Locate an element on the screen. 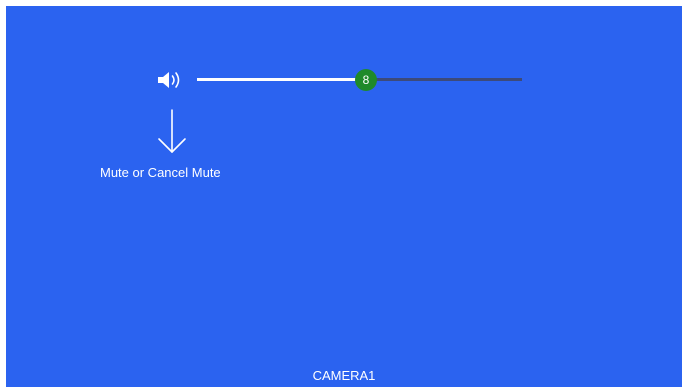 The image size is (690, 392). speaker-volume-icon is located at coordinates (170, 80).